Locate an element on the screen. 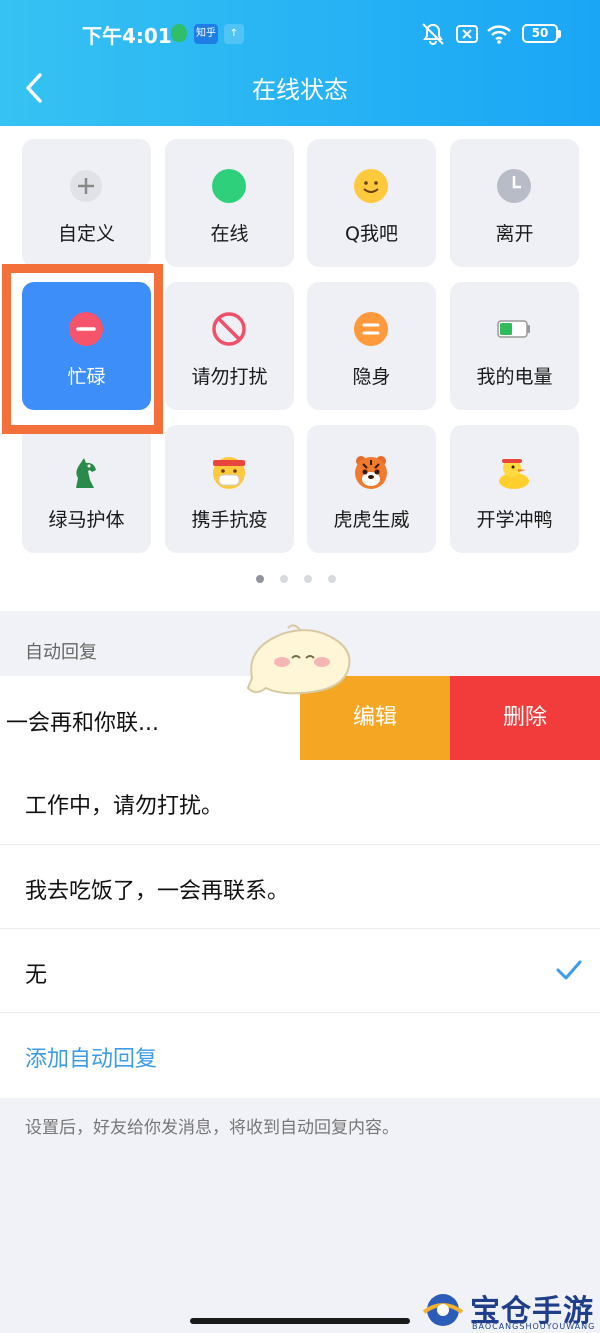  status-bar: 下午4:01 知乎 ↑ 50 is located at coordinates (300, 34).